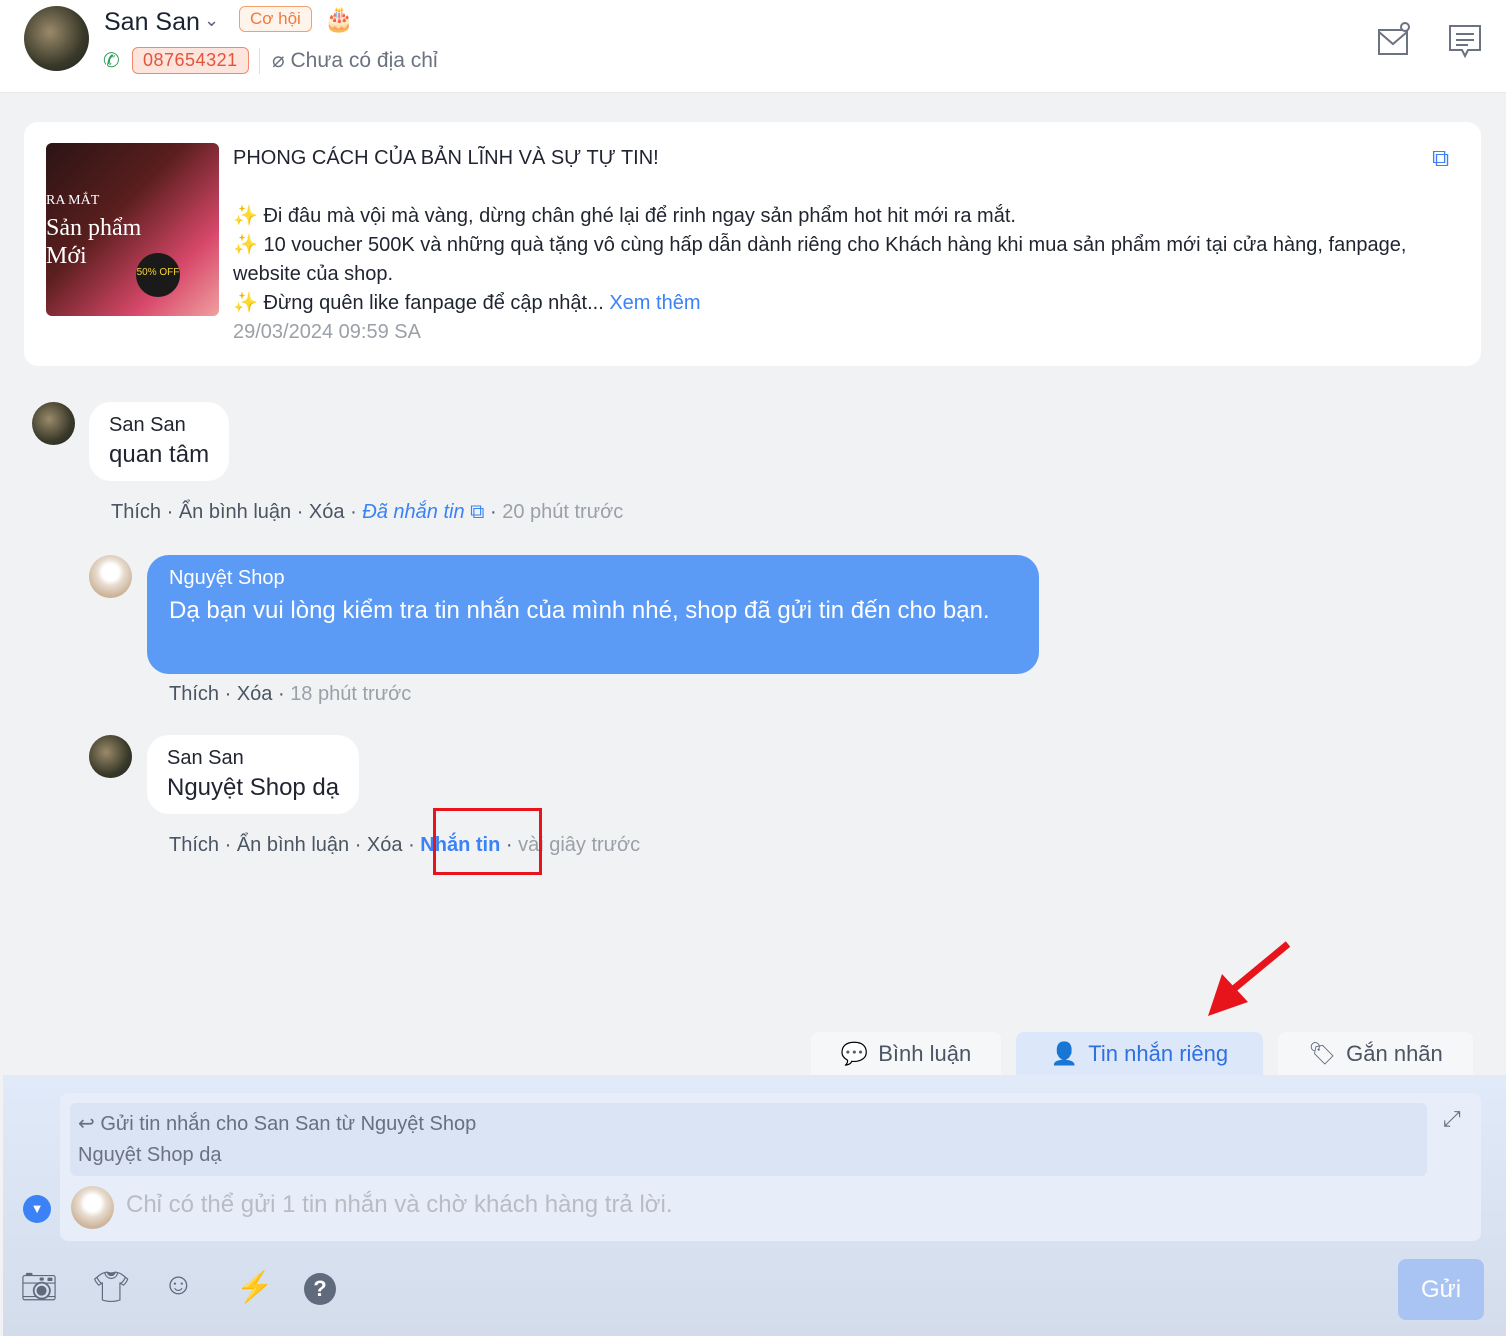 The width and height of the screenshot is (1506, 1336). What do you see at coordinates (39, 1287) in the screenshot?
I see `camera-icon: 📷︎` at bounding box center [39, 1287].